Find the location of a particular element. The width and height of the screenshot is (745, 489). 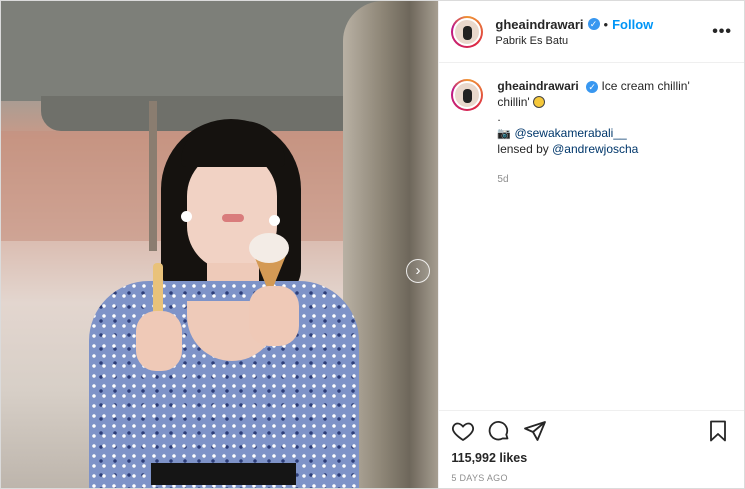

caption-avatar is located at coordinates (467, 95).